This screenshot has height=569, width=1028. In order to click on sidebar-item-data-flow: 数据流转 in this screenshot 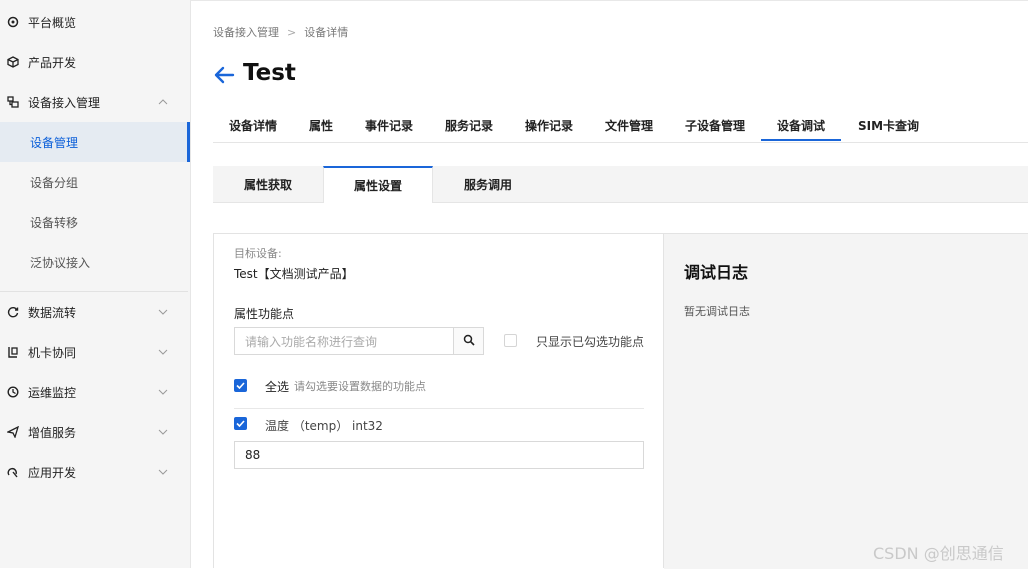, I will do `click(94, 312)`.